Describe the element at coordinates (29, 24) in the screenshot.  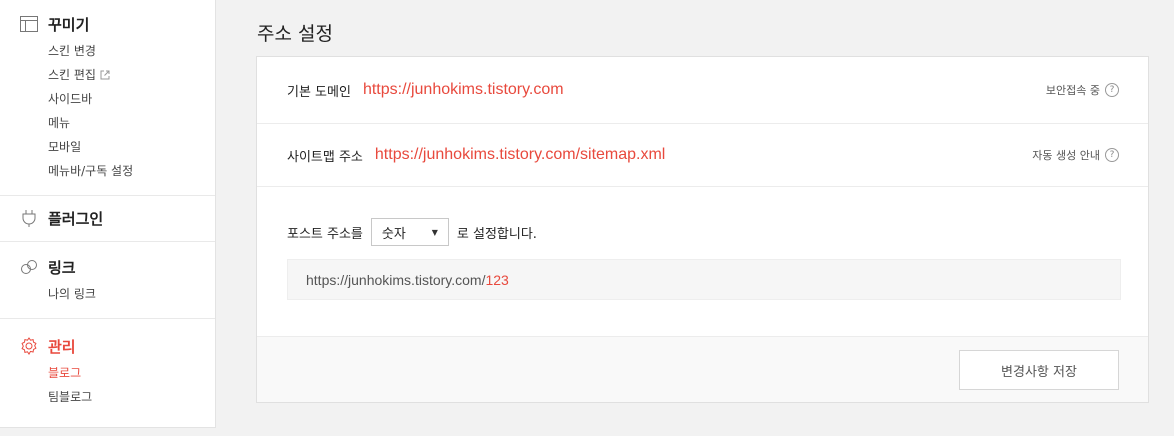
I see `layout-icon` at that location.